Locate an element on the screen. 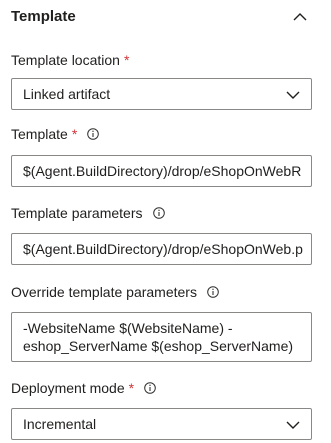 The width and height of the screenshot is (331, 443). deployment-mode-value: Incremental is located at coordinates (60, 424).